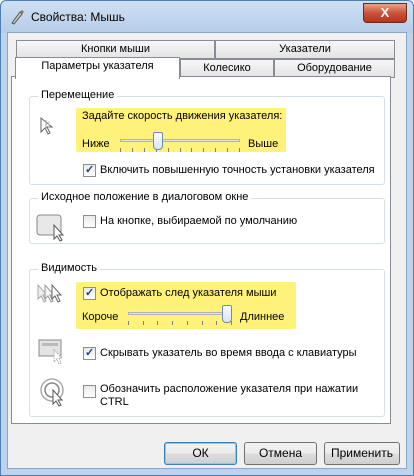 This screenshot has height=476, width=414. I want to click on locate-pointer-icon, so click(52, 392).